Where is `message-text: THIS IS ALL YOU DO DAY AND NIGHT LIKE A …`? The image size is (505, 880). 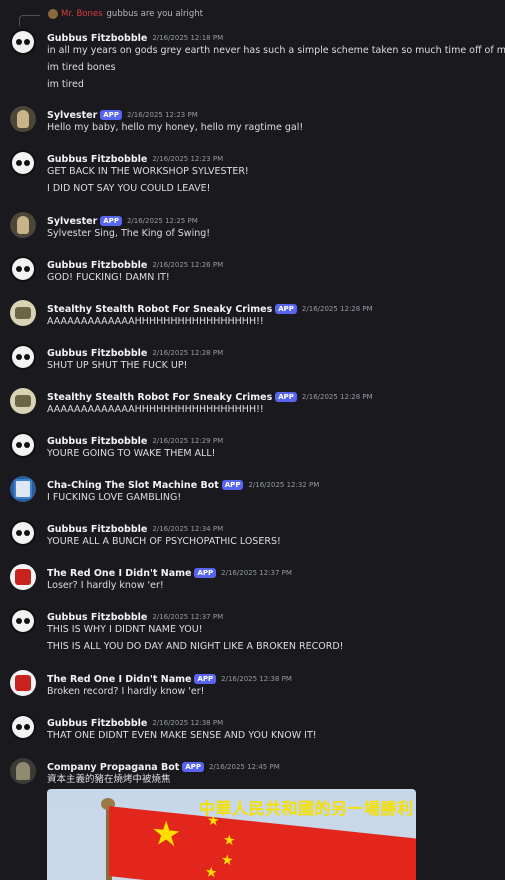 message-text: THIS IS ALL YOU DO DAY AND NIGHT LIKE A … is located at coordinates (195, 646).